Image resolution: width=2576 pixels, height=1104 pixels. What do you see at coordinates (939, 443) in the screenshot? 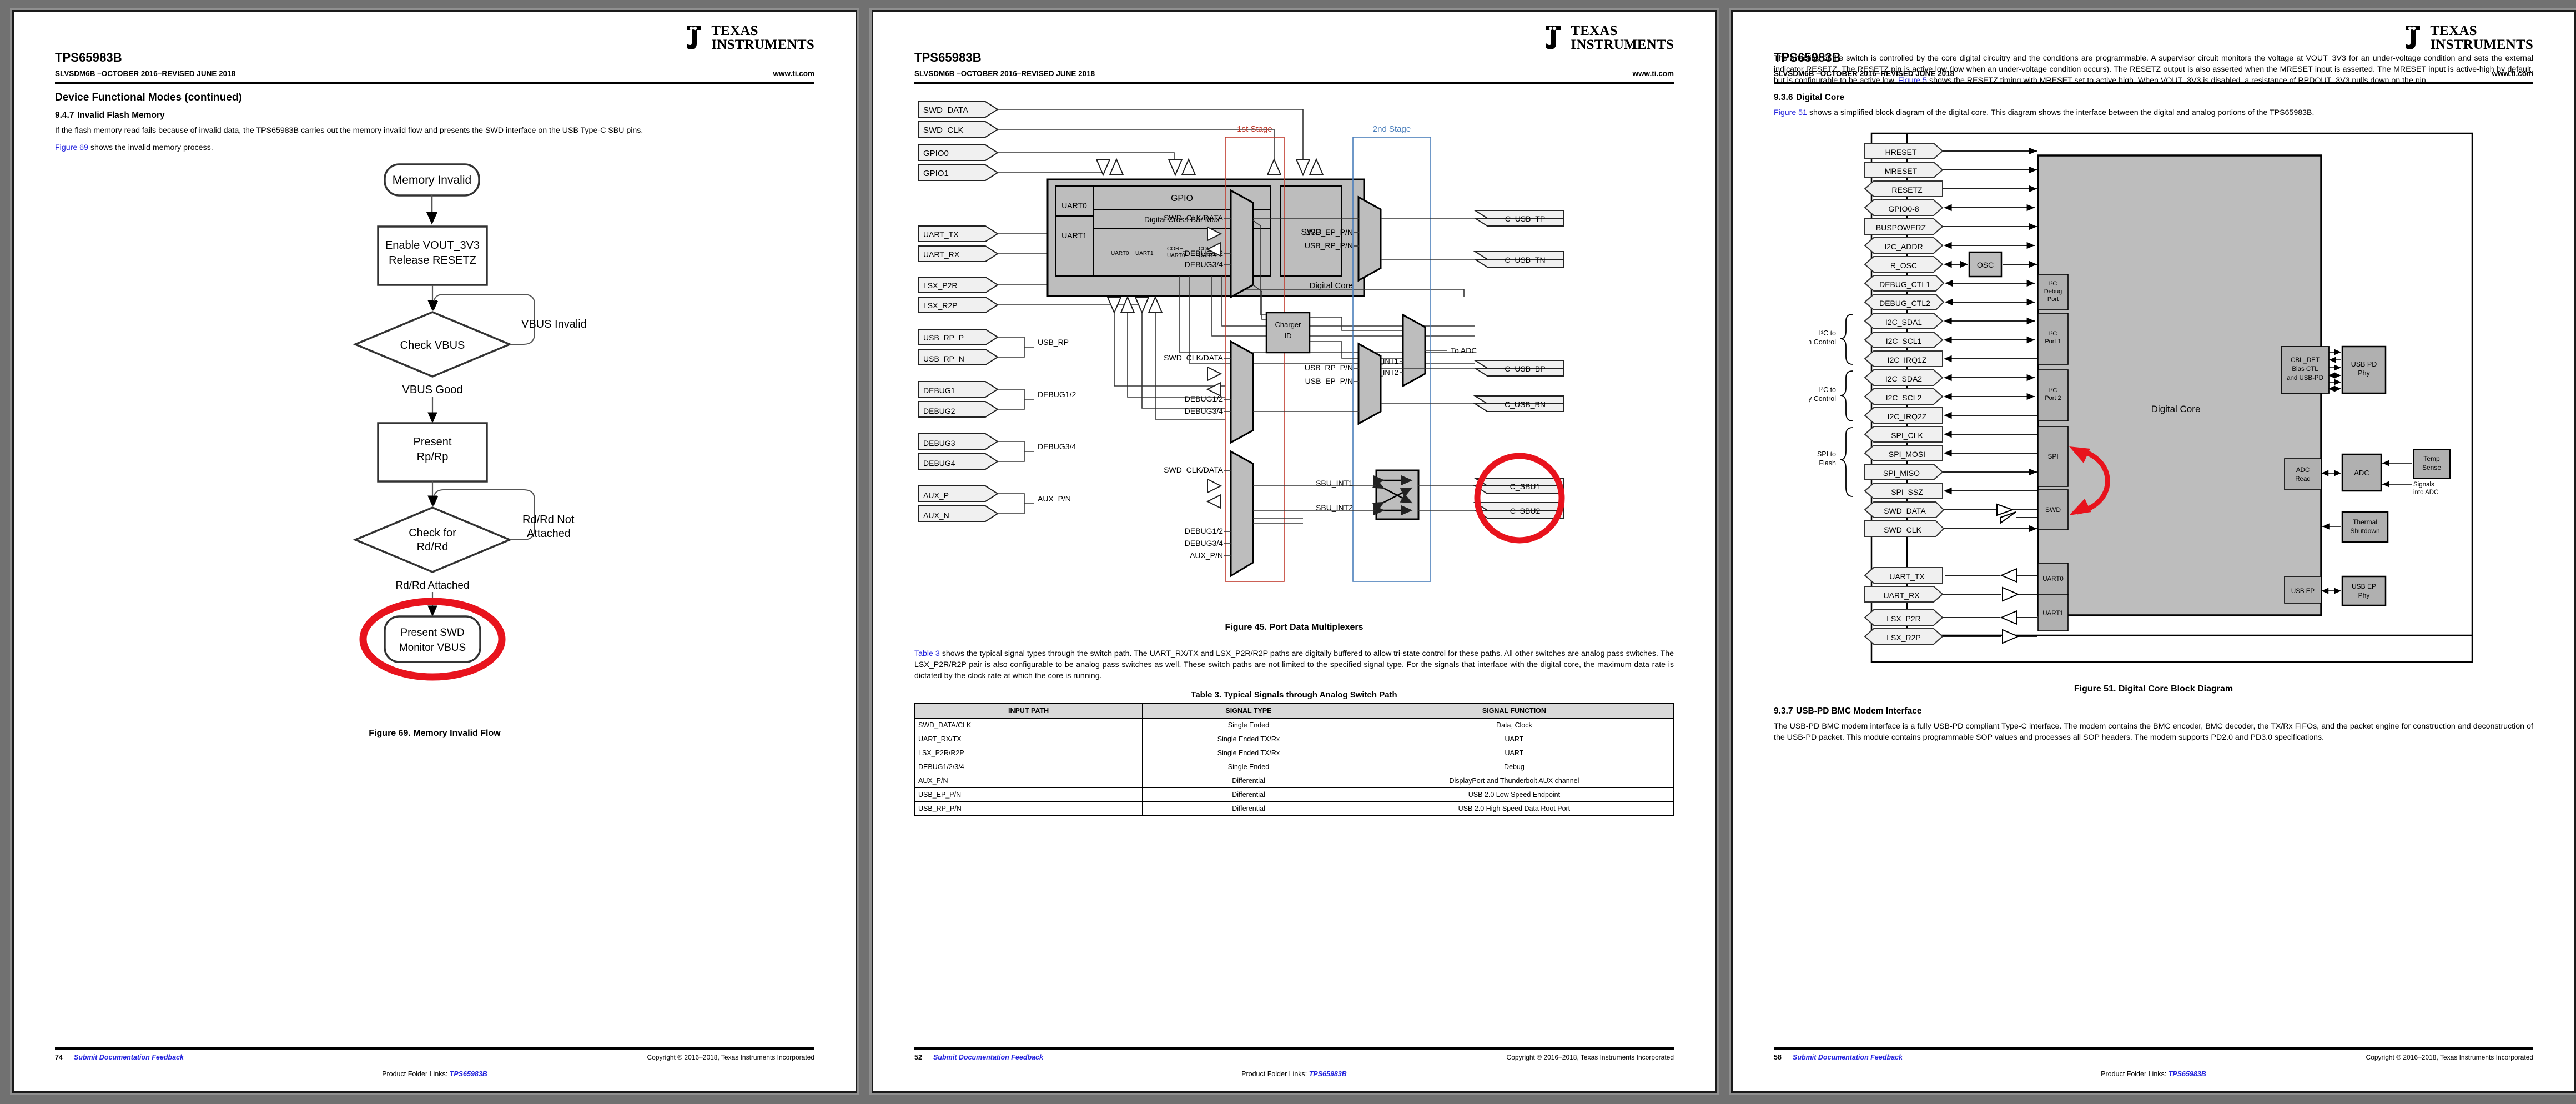
I see `pin-label: DEBUG3` at bounding box center [939, 443].